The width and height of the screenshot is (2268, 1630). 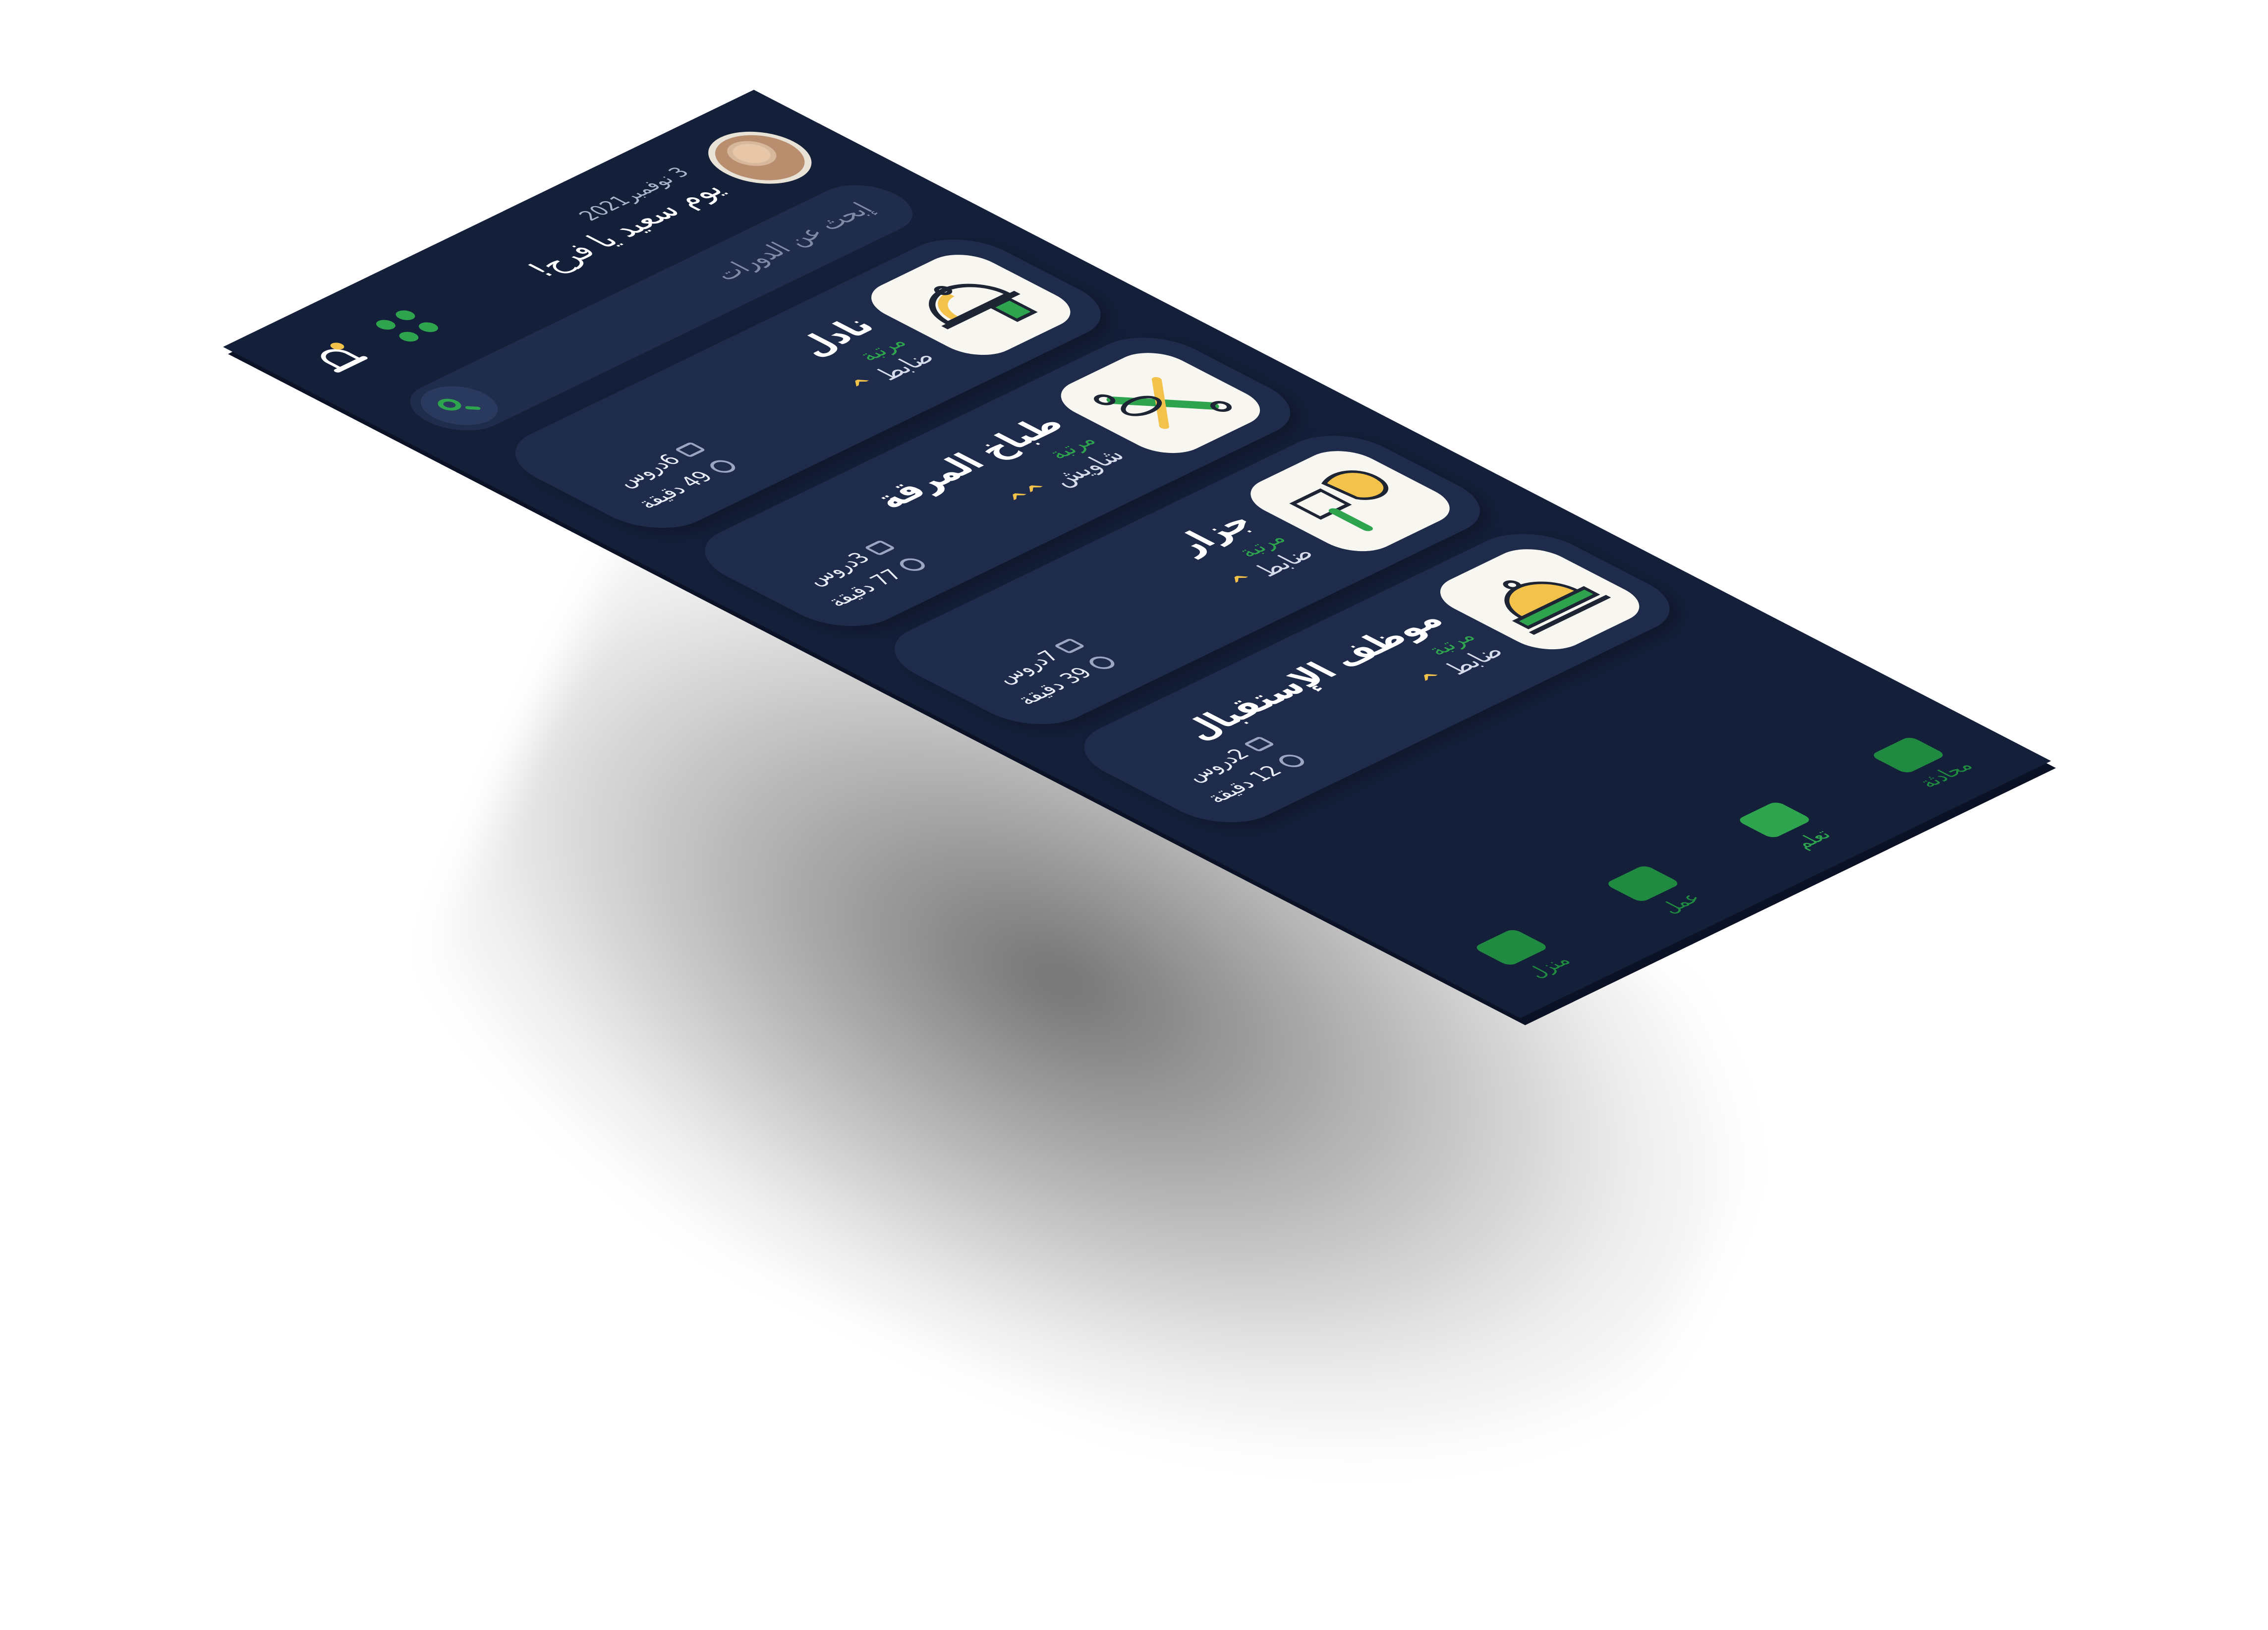 I want to click on rank-chevron-icon: ^^, so click(x=1031, y=495).